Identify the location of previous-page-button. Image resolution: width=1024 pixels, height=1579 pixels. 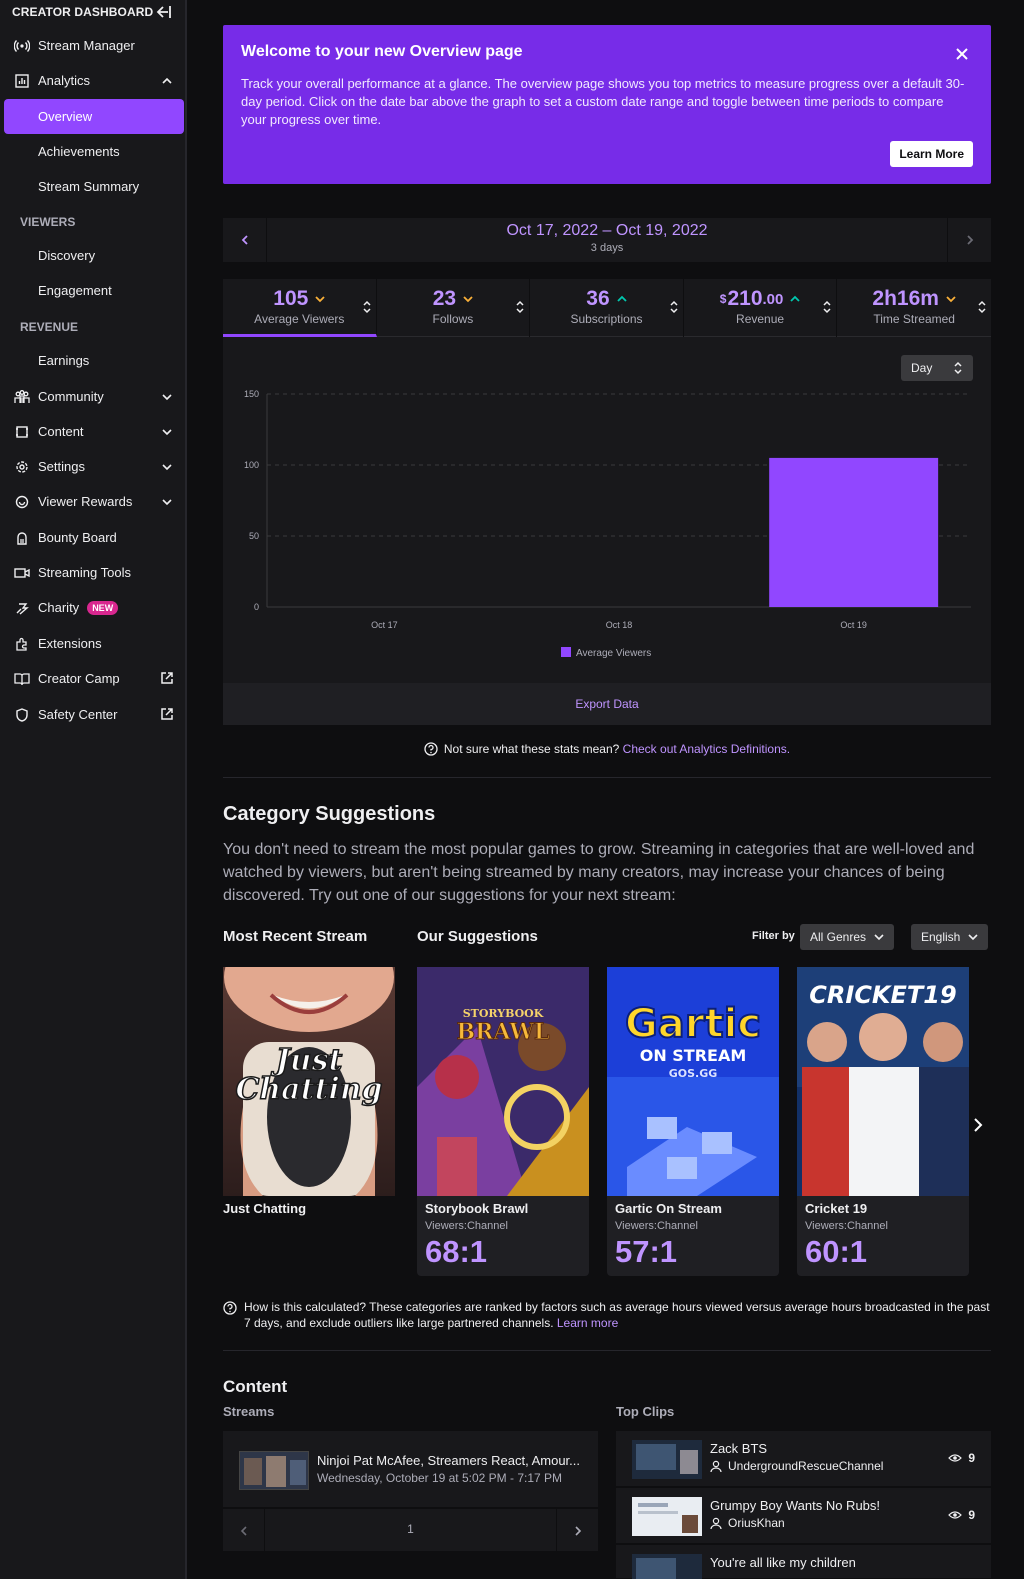
(244, 1530).